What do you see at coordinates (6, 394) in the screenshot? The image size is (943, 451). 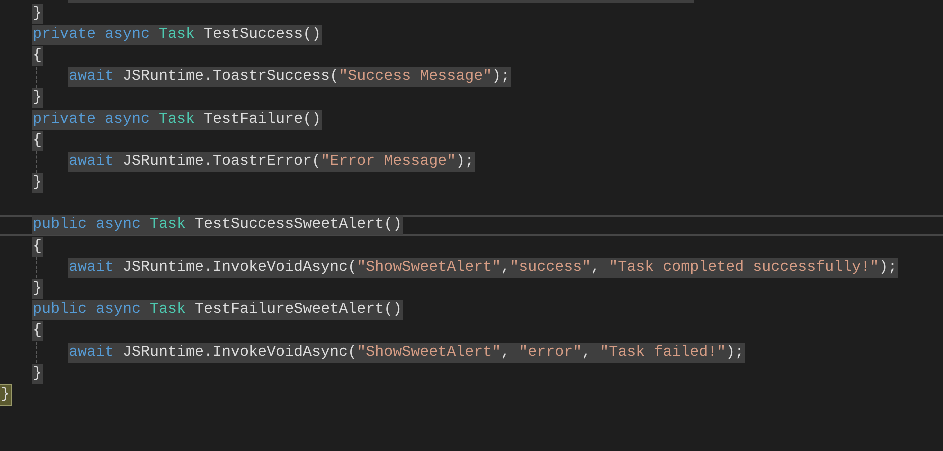 I see `matched-brace: }` at bounding box center [6, 394].